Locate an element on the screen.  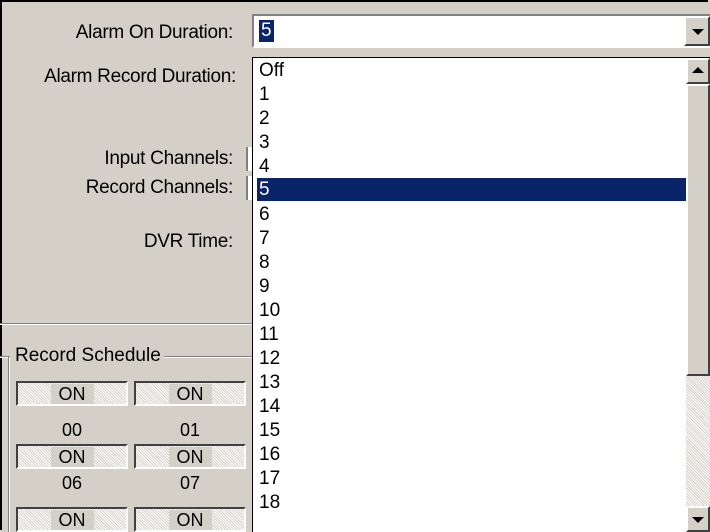
schedule-hour-07-button: ON is located at coordinates (190, 456).